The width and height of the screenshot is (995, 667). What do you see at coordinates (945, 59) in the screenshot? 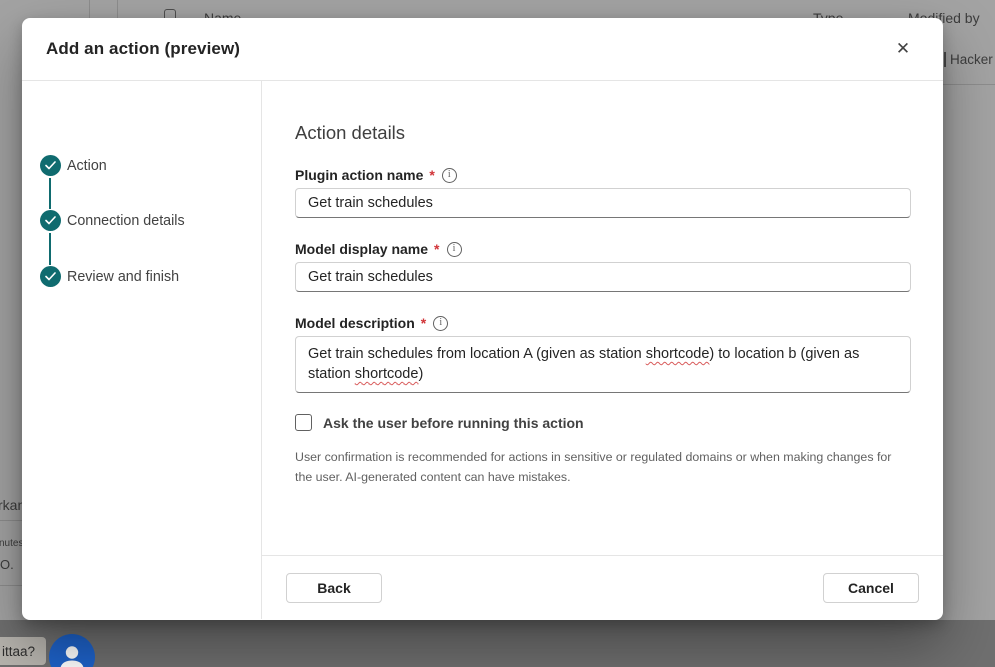
I see `table-cell-divider` at bounding box center [945, 59].